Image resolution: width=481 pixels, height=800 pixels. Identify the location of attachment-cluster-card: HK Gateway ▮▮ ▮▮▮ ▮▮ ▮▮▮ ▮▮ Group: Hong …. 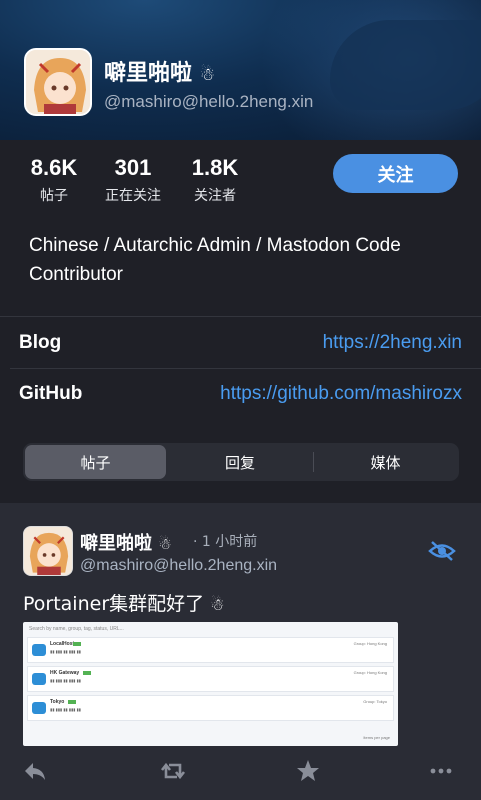
(210, 679).